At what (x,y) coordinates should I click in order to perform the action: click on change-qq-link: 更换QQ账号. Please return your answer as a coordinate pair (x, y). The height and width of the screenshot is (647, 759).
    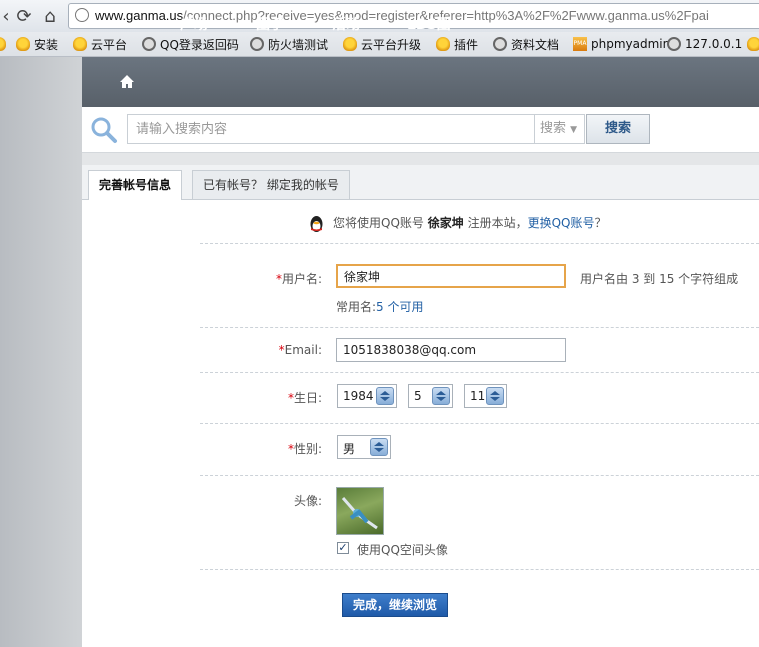
    Looking at the image, I should click on (561, 223).